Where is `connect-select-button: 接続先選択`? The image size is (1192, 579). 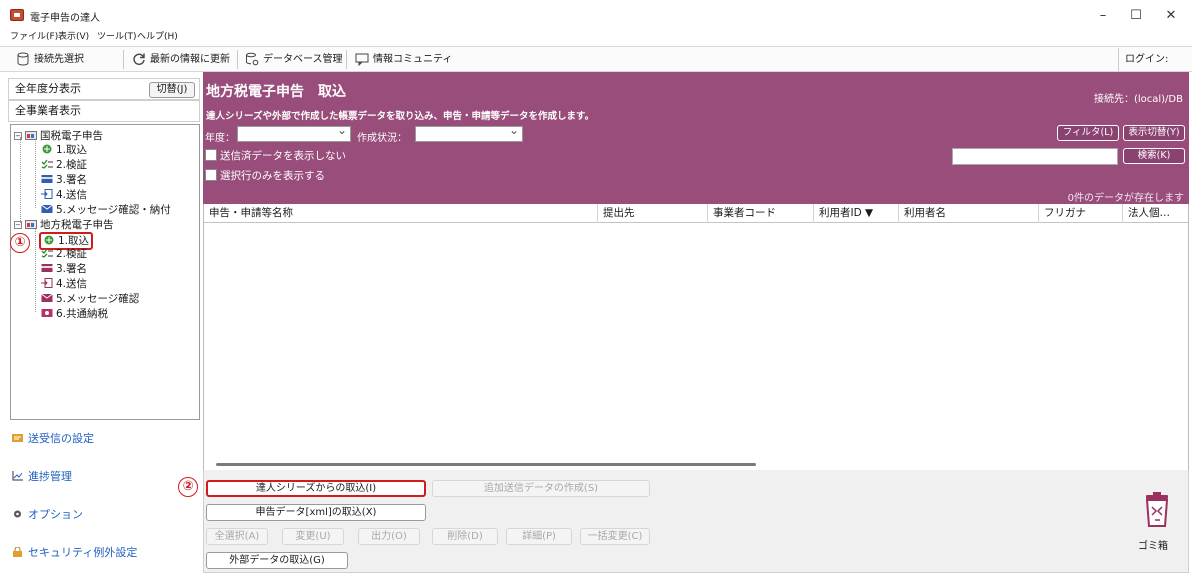 connect-select-button: 接続先選択 is located at coordinates (49, 59).